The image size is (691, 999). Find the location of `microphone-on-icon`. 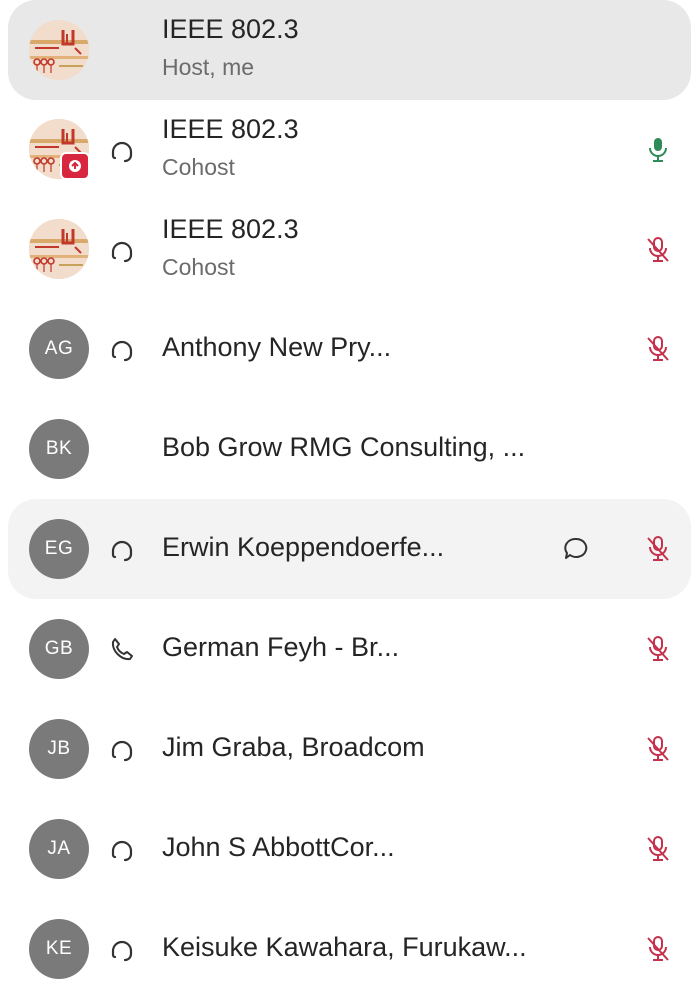

microphone-on-icon is located at coordinates (658, 150).